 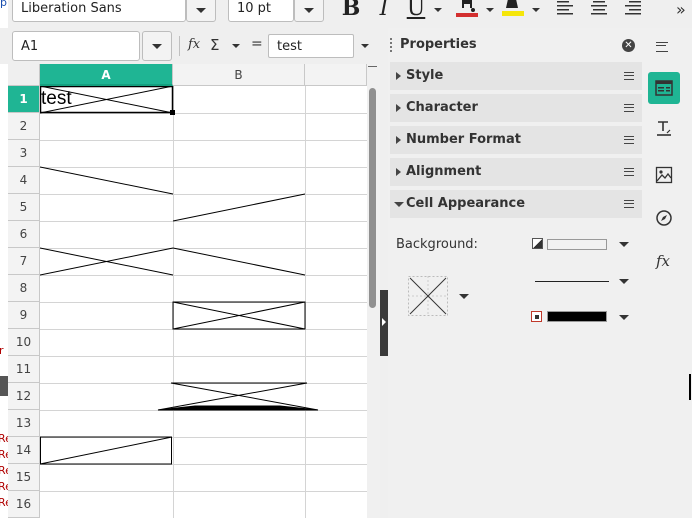 What do you see at coordinates (372, 68) in the screenshot?
I see `scroll-up-arrow` at bounding box center [372, 68].